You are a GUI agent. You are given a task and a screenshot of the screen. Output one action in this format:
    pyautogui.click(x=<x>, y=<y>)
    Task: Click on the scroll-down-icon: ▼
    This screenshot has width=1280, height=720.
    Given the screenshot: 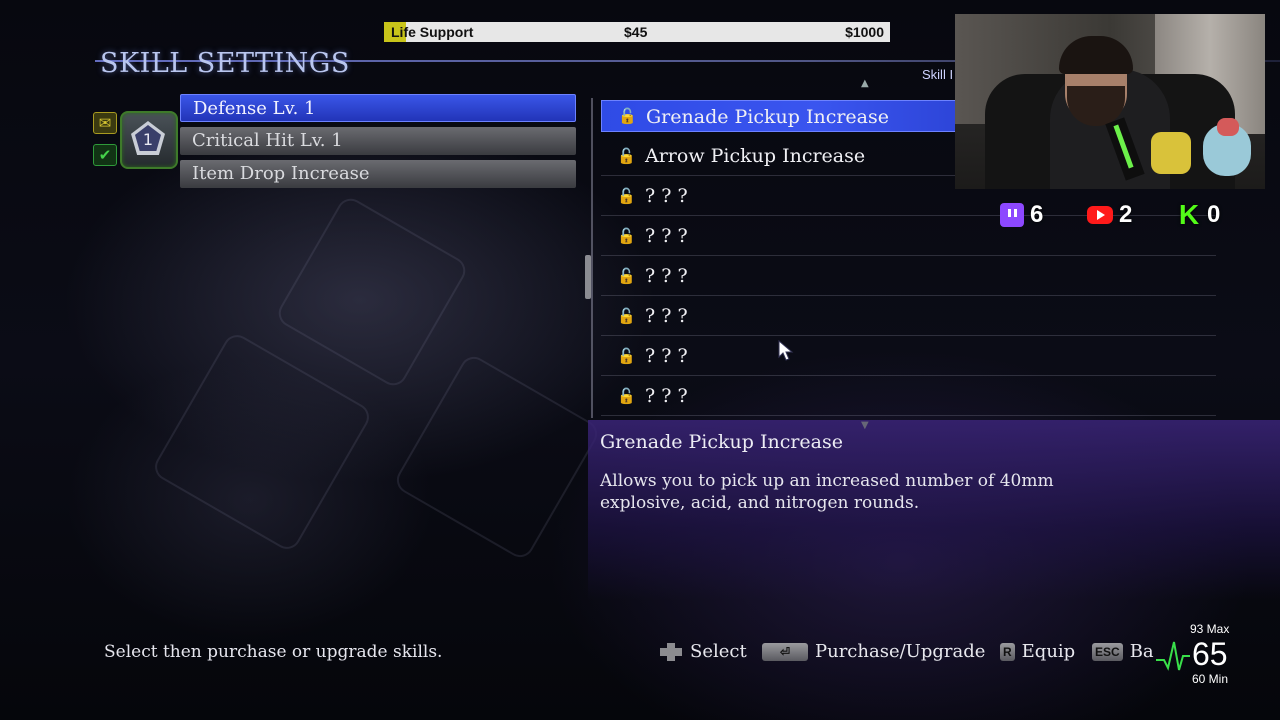 What is the action you would take?
    pyautogui.click(x=865, y=425)
    